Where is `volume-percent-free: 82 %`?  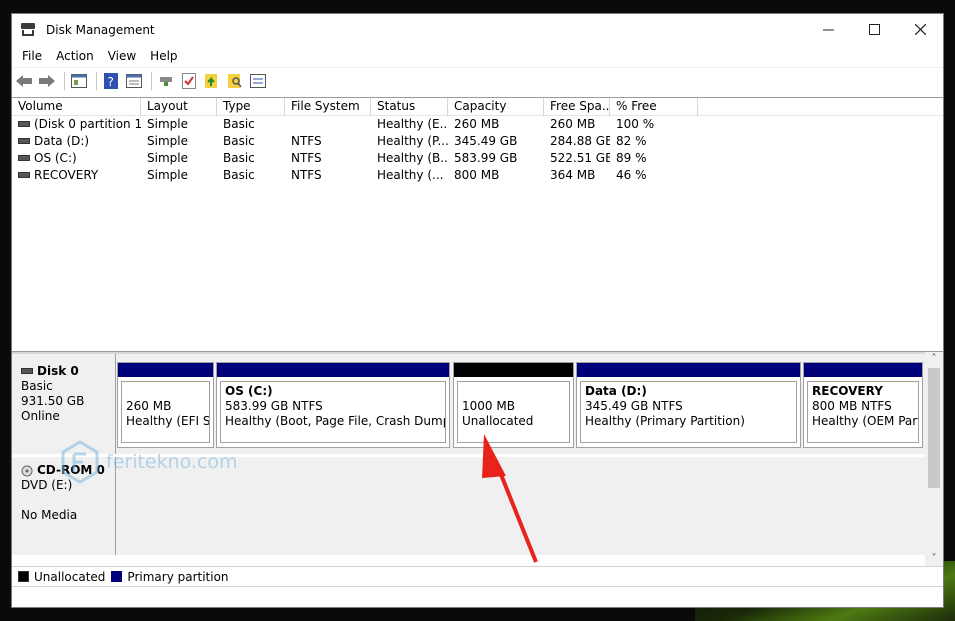
volume-percent-free: 82 % is located at coordinates (631, 141).